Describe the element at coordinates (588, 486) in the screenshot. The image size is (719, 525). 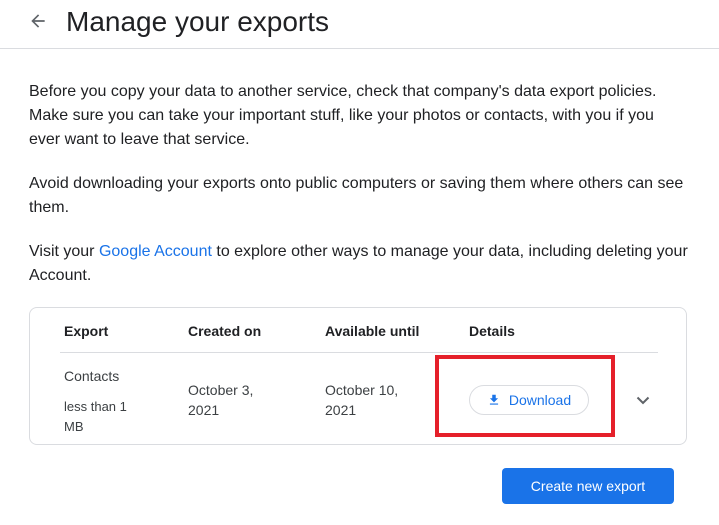
I see `create-new-export-button: Create new export` at that location.